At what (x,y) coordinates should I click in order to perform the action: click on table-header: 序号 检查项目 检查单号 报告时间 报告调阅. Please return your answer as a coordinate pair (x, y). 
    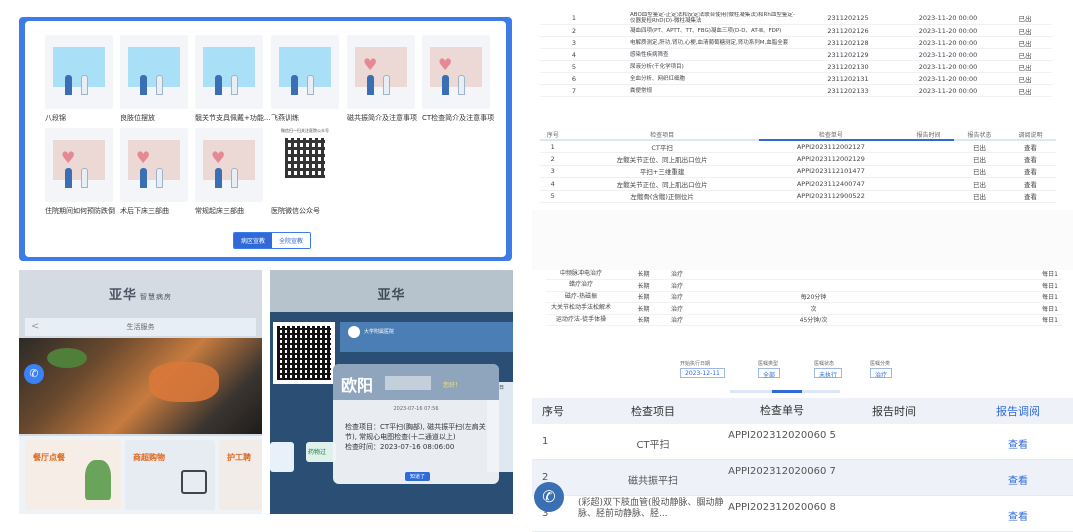
    Looking at the image, I should click on (802, 411).